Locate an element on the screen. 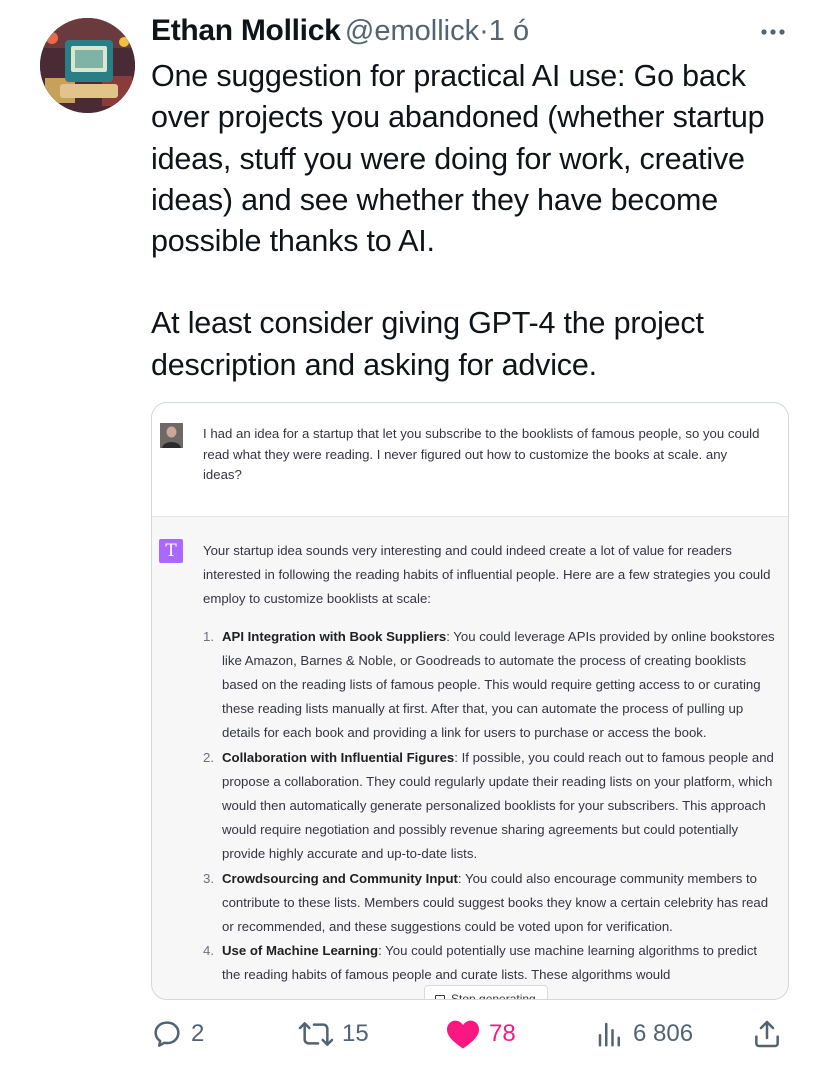  views-count: 6 806 is located at coordinates (663, 1033).